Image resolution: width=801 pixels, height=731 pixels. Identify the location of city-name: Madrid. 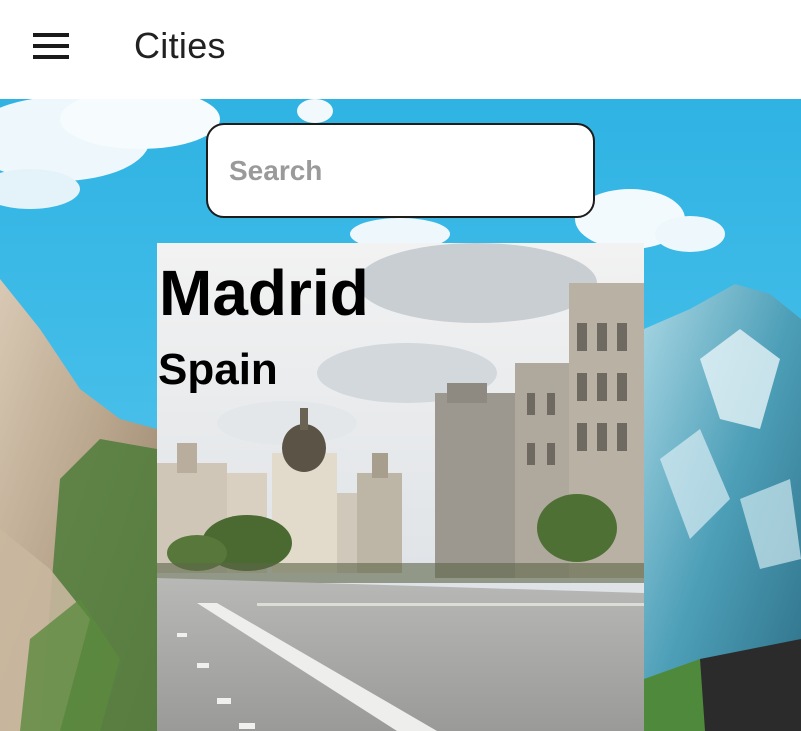
(264, 293).